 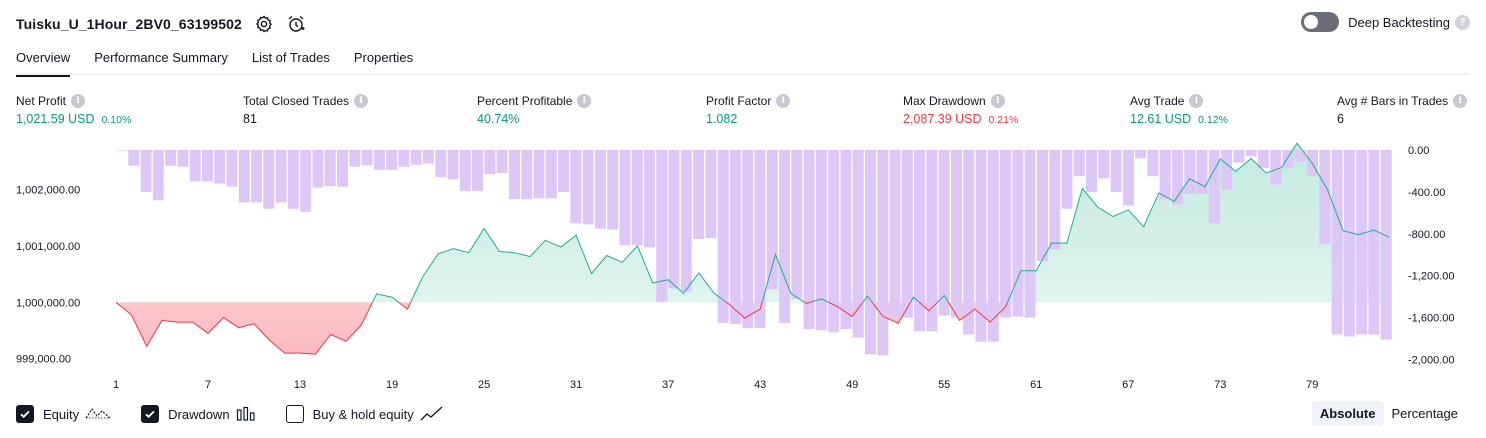 What do you see at coordinates (63, 414) in the screenshot?
I see `legend-equity: Equity` at bounding box center [63, 414].